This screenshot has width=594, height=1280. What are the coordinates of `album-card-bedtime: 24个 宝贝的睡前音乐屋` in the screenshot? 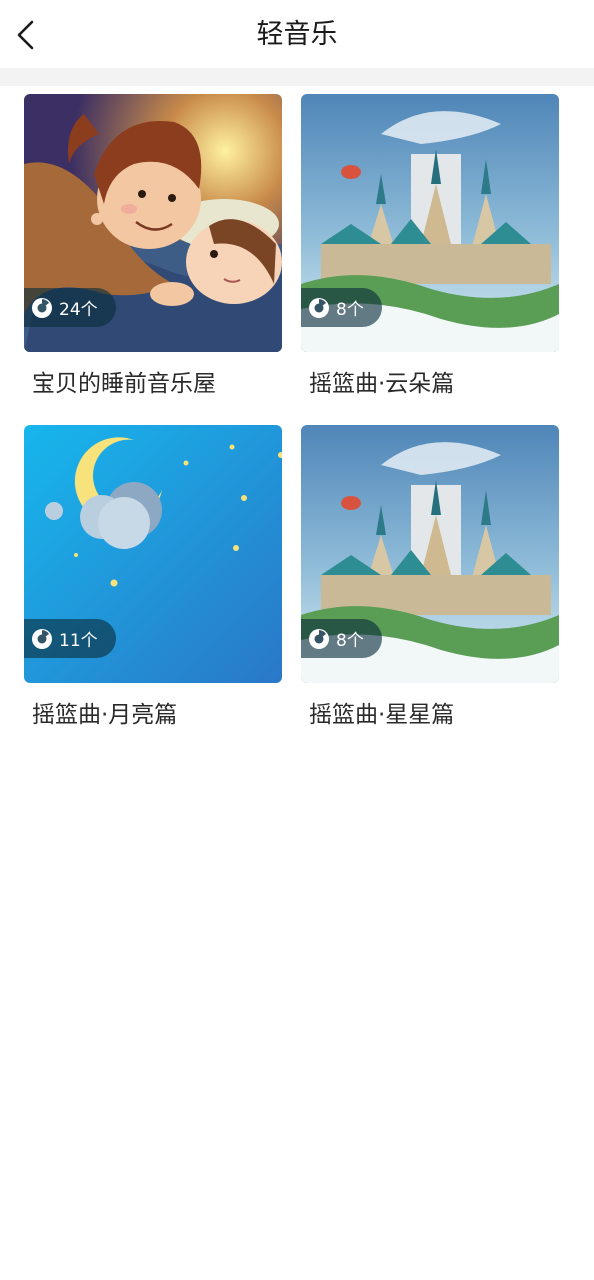 It's located at (153, 245).